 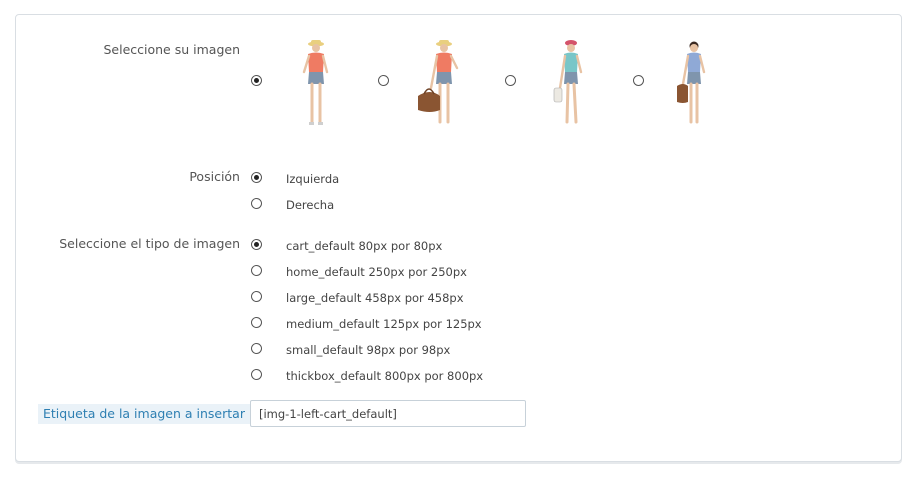 I want to click on type-radio-large, so click(x=256, y=296).